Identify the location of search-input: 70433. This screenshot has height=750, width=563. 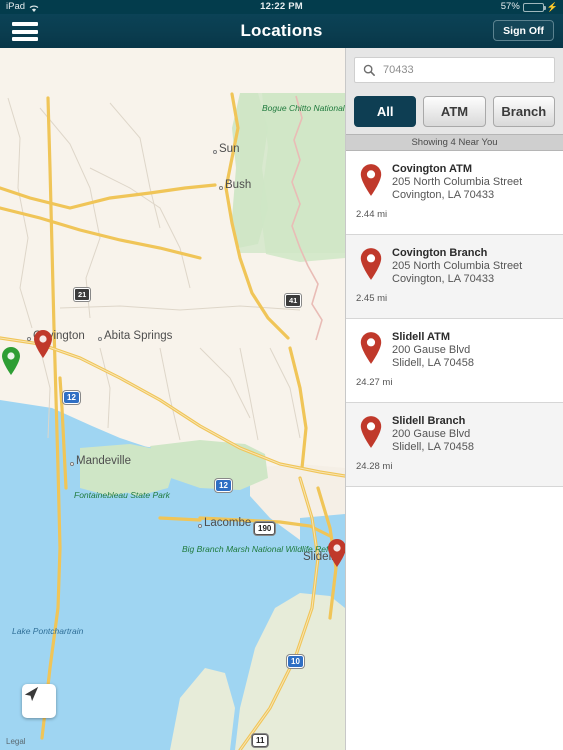
(454, 70).